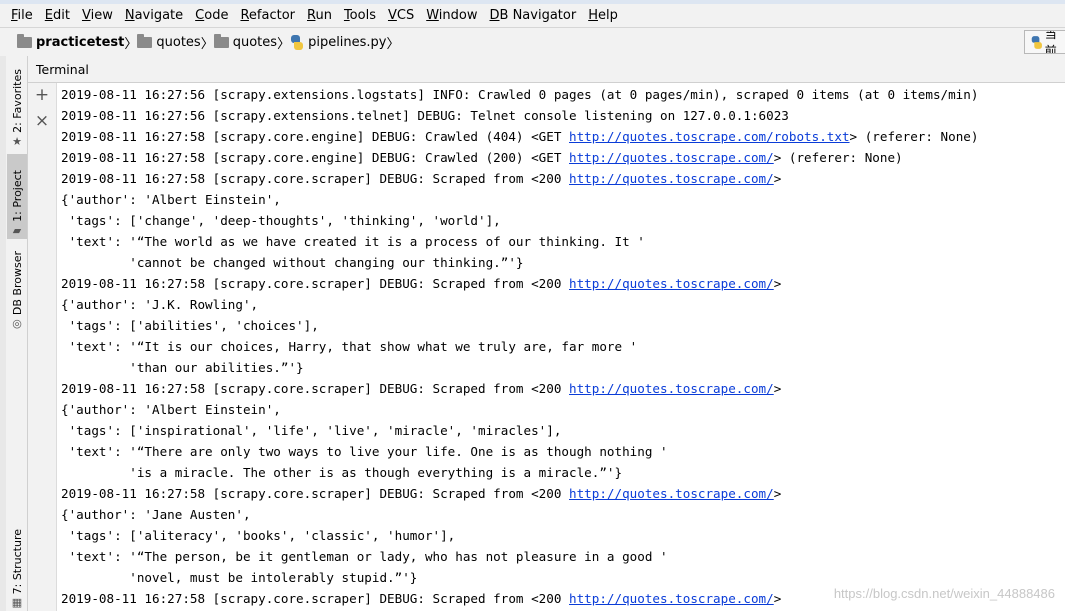 The width and height of the screenshot is (1065, 611). I want to click on console-line: {'author': 'Albert Einstein',, so click(171, 199).